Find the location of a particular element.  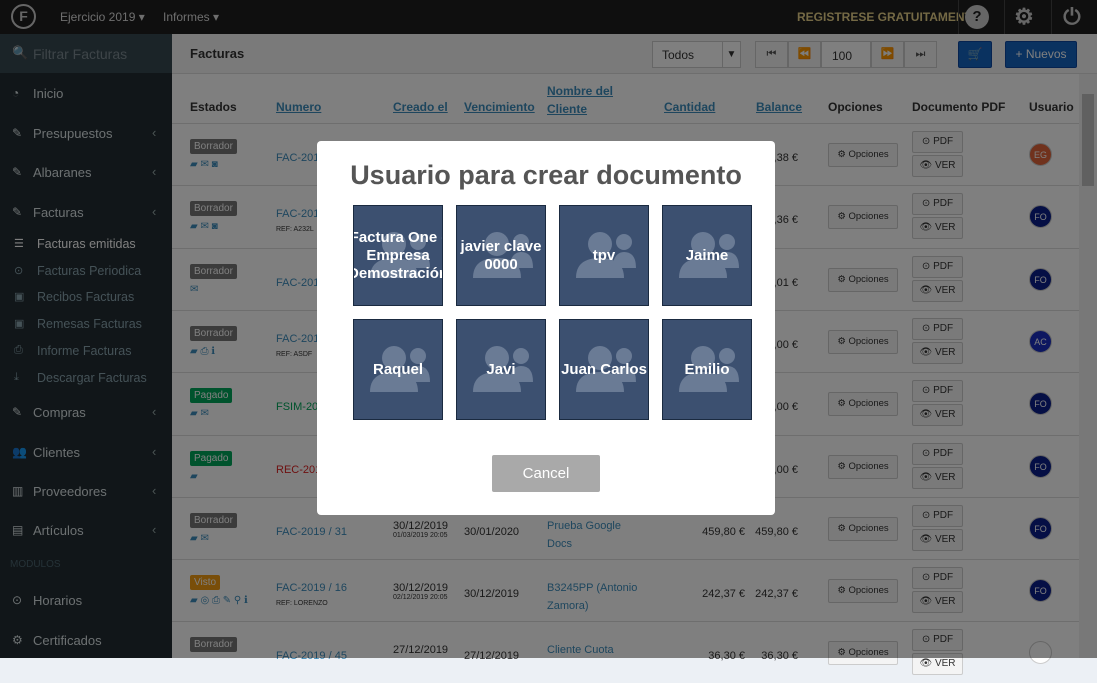

user-name: javier clave 0000 is located at coordinates (501, 255).